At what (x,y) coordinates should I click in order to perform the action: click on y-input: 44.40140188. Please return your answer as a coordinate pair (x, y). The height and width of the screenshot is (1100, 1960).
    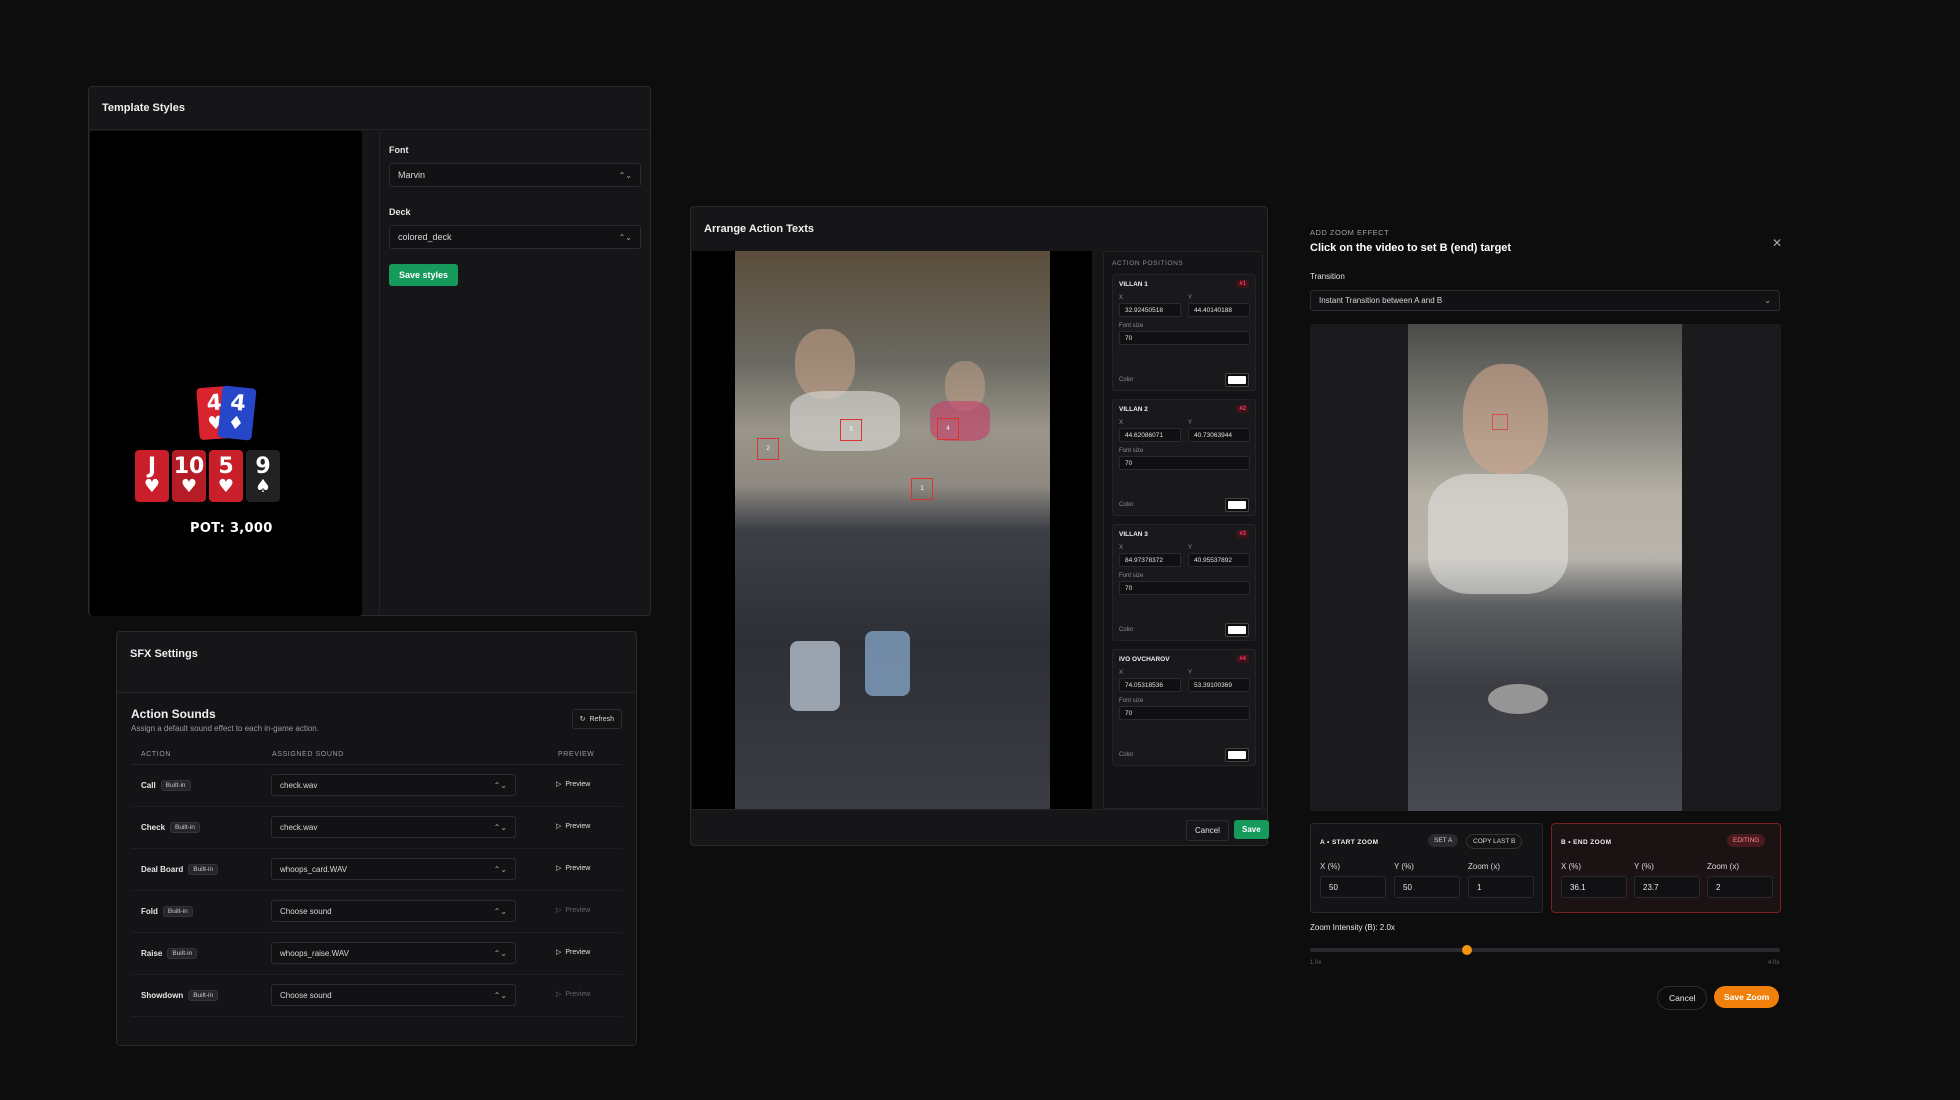
    Looking at the image, I should click on (1219, 310).